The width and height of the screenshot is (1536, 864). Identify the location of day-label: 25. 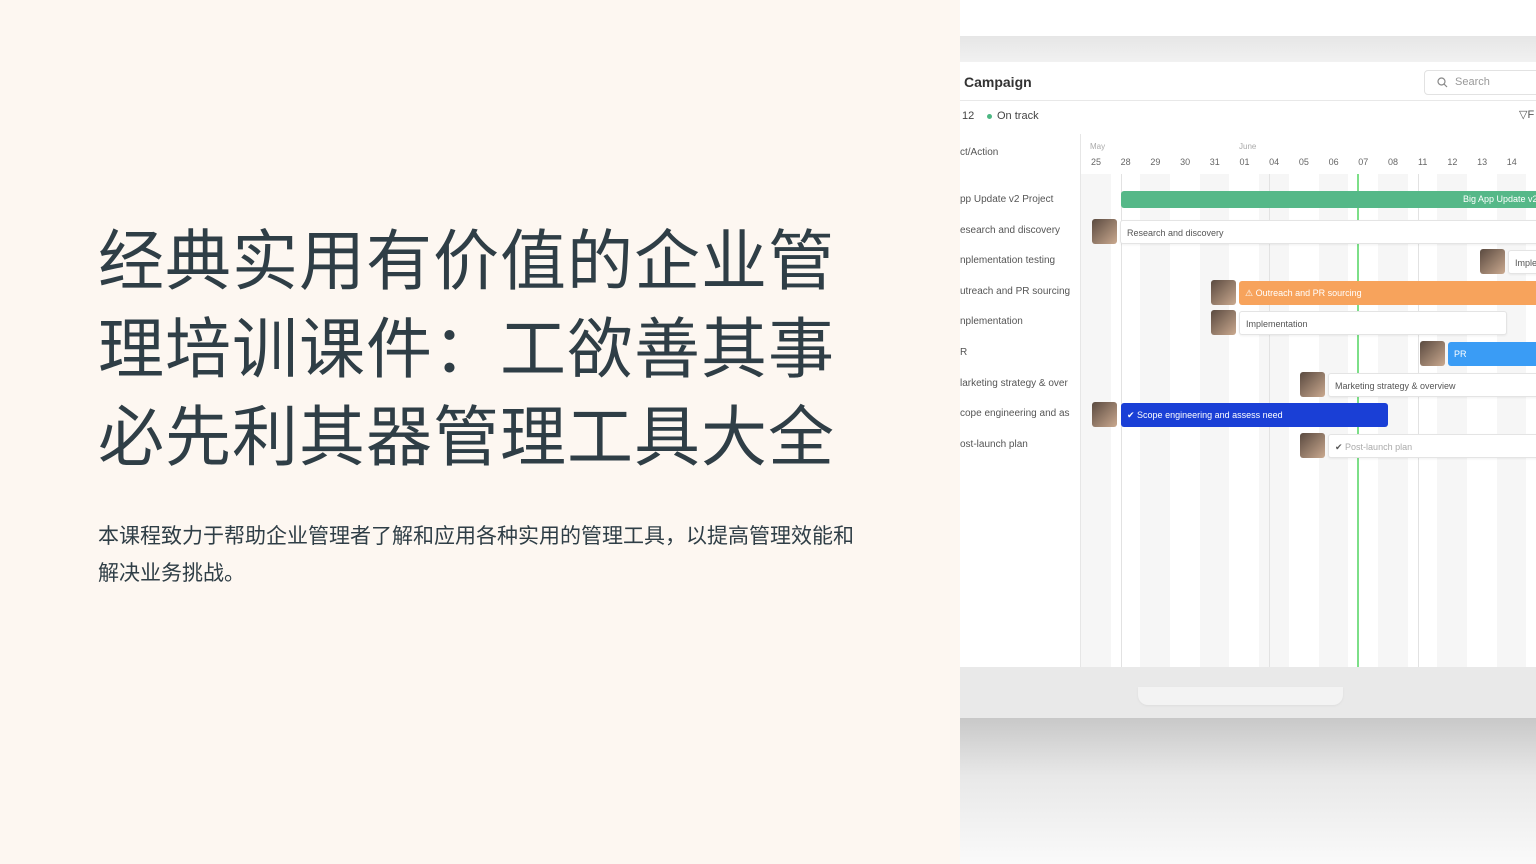
(1095, 162).